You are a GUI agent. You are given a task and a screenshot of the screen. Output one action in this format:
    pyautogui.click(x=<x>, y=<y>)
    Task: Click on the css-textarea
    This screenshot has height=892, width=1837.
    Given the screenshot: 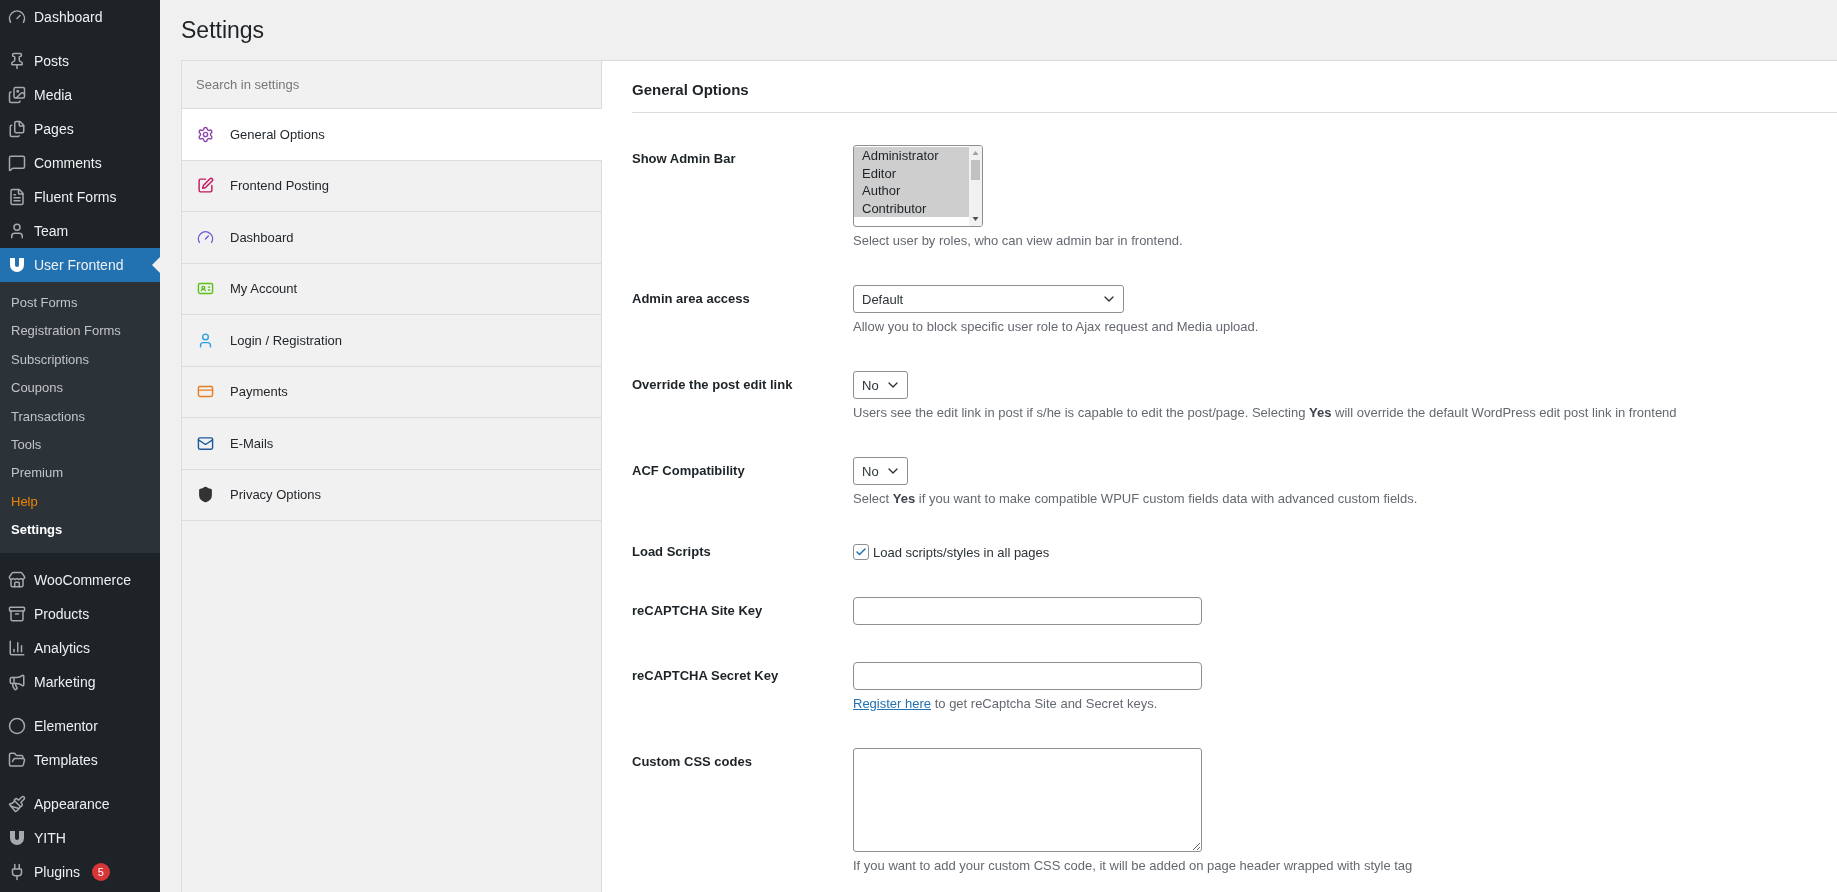 What is the action you would take?
    pyautogui.click(x=1027, y=800)
    